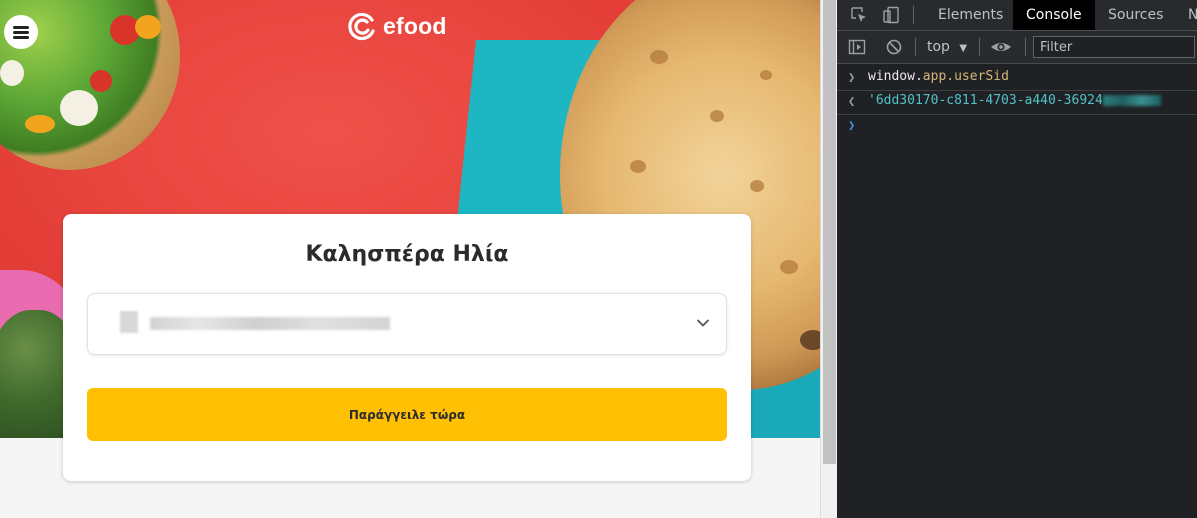 The image size is (1197, 518). I want to click on console-command: window.app.userSid, so click(938, 76).